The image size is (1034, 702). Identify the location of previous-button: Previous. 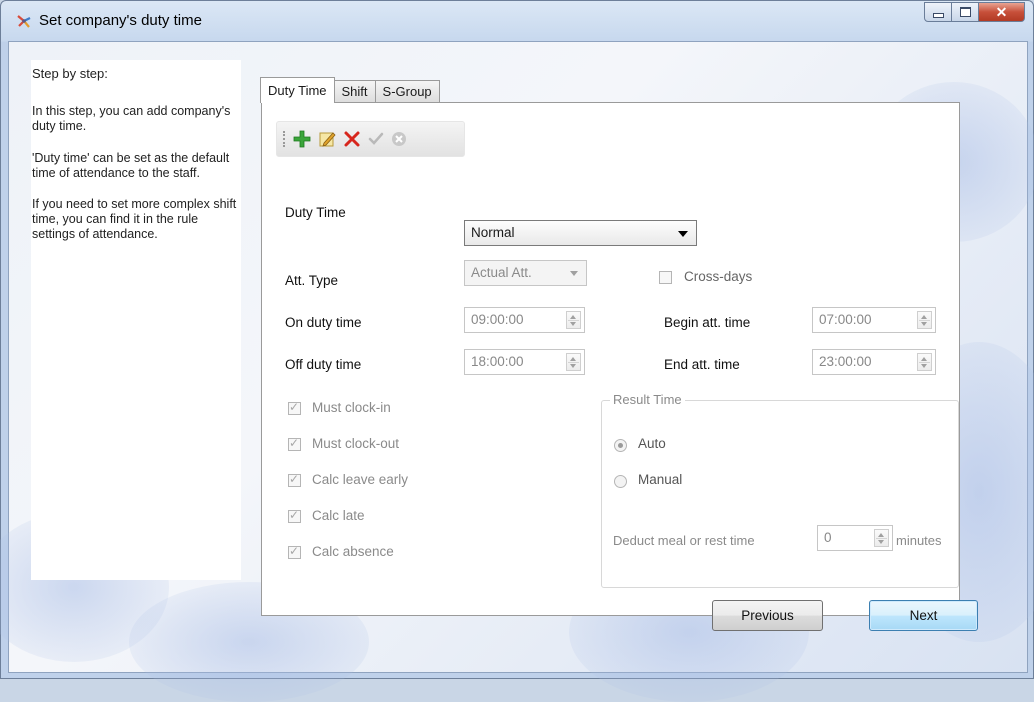
(767, 615).